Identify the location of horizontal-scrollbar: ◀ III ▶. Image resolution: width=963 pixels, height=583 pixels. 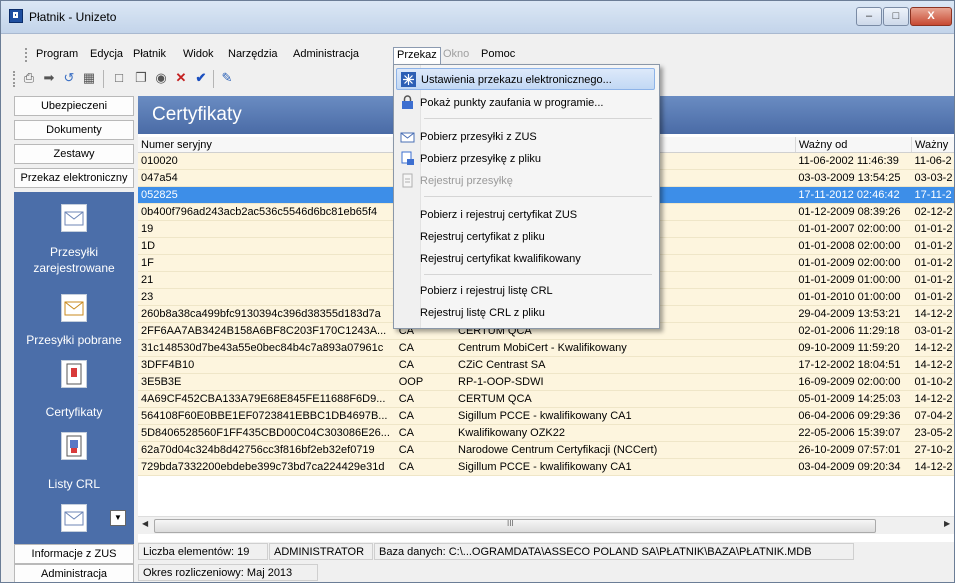
(546, 525).